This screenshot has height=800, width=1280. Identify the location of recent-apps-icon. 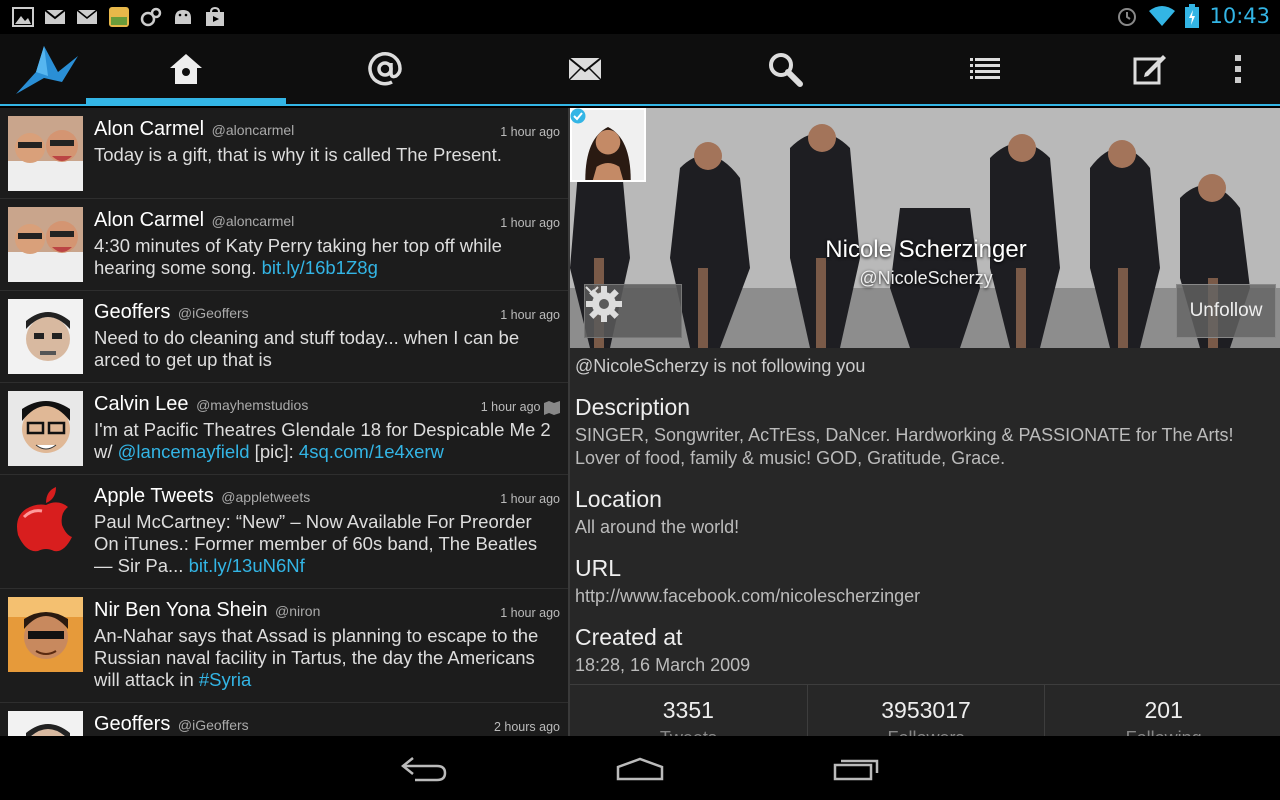
(856, 770).